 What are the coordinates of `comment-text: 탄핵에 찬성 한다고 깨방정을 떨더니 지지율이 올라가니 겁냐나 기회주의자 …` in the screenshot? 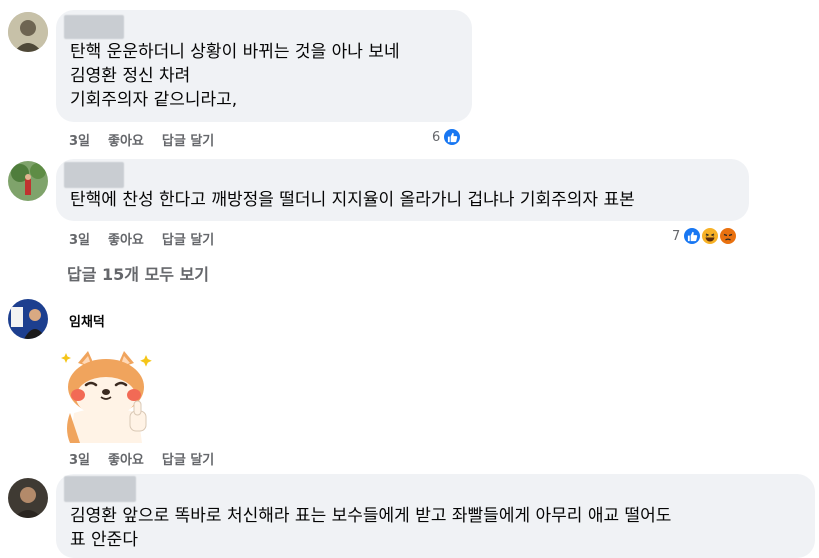 It's located at (352, 200).